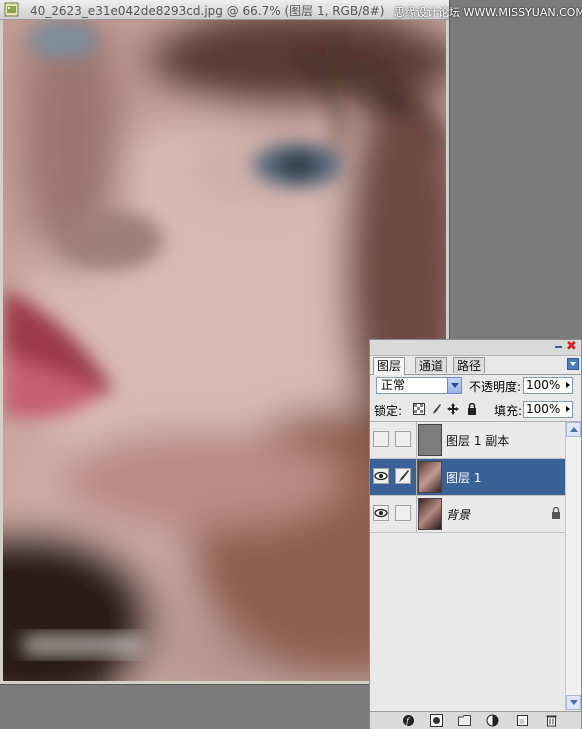  Describe the element at coordinates (522, 720) in the screenshot. I see `new-layer-icon` at that location.